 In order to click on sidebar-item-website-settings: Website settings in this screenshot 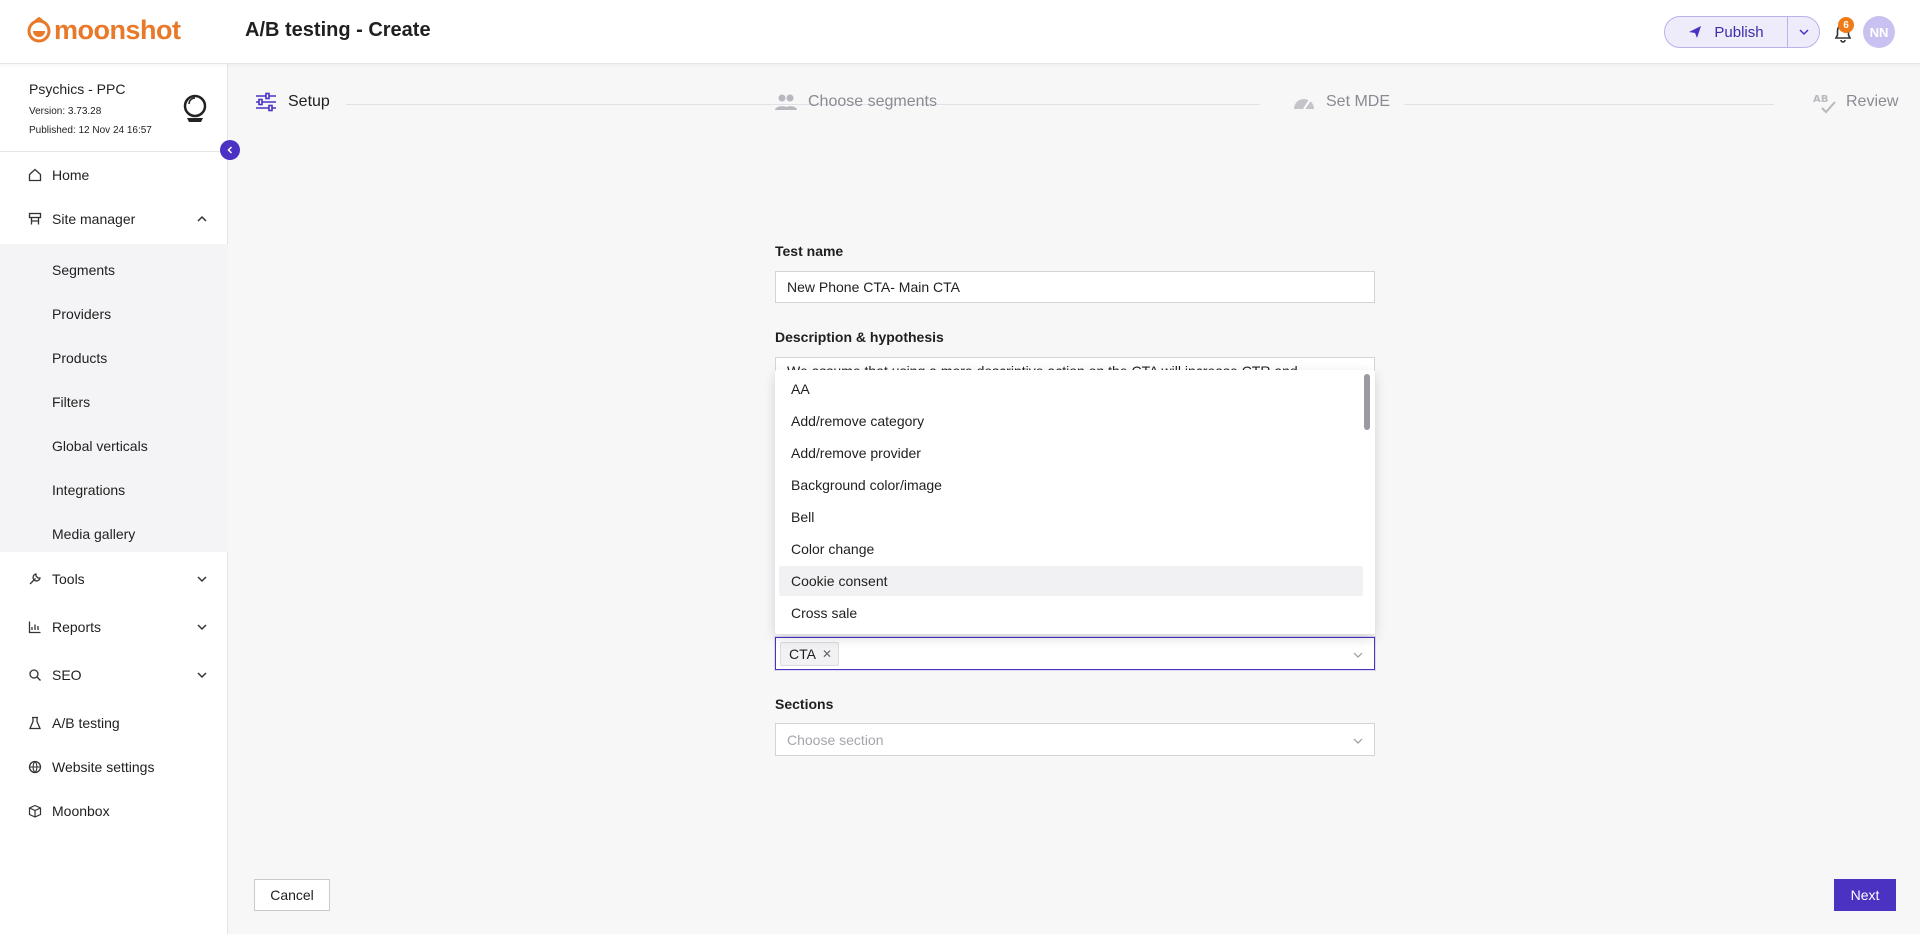, I will do `click(114, 767)`.